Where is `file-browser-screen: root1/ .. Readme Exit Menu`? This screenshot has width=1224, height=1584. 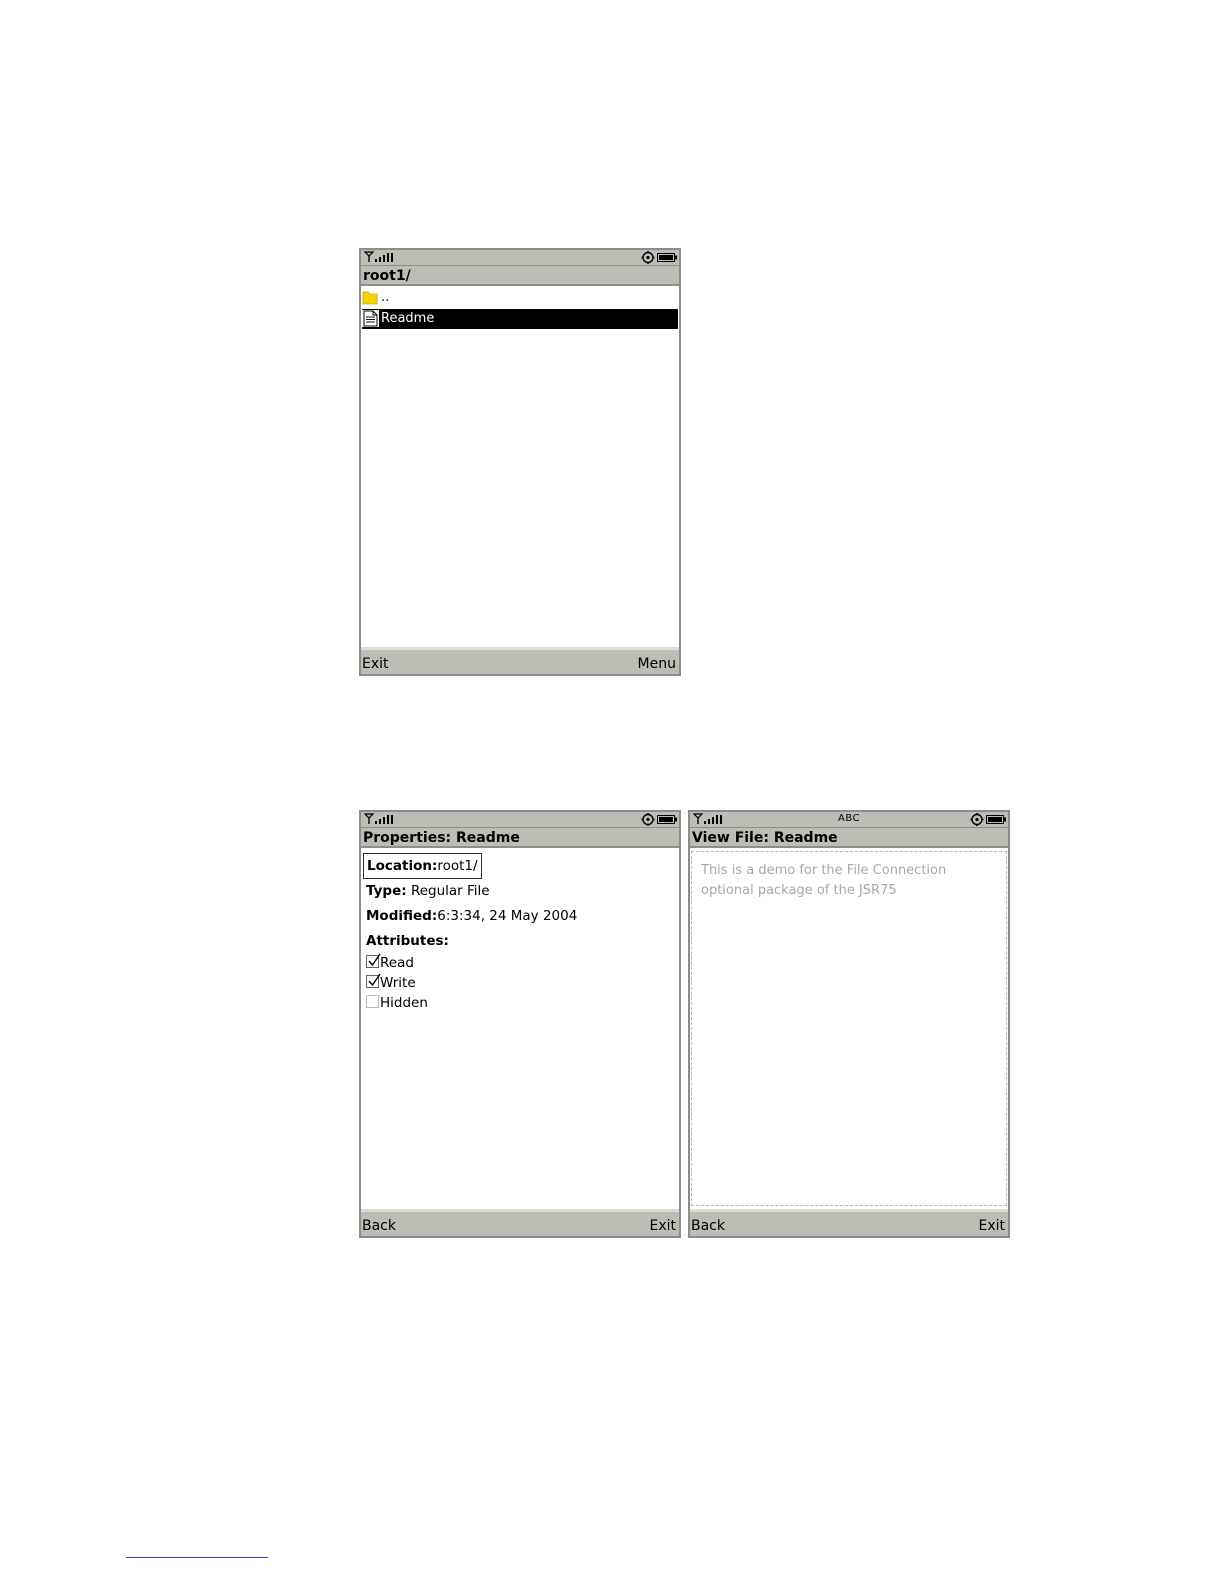
file-browser-screen: root1/ .. Readme Exit Menu is located at coordinates (520, 462).